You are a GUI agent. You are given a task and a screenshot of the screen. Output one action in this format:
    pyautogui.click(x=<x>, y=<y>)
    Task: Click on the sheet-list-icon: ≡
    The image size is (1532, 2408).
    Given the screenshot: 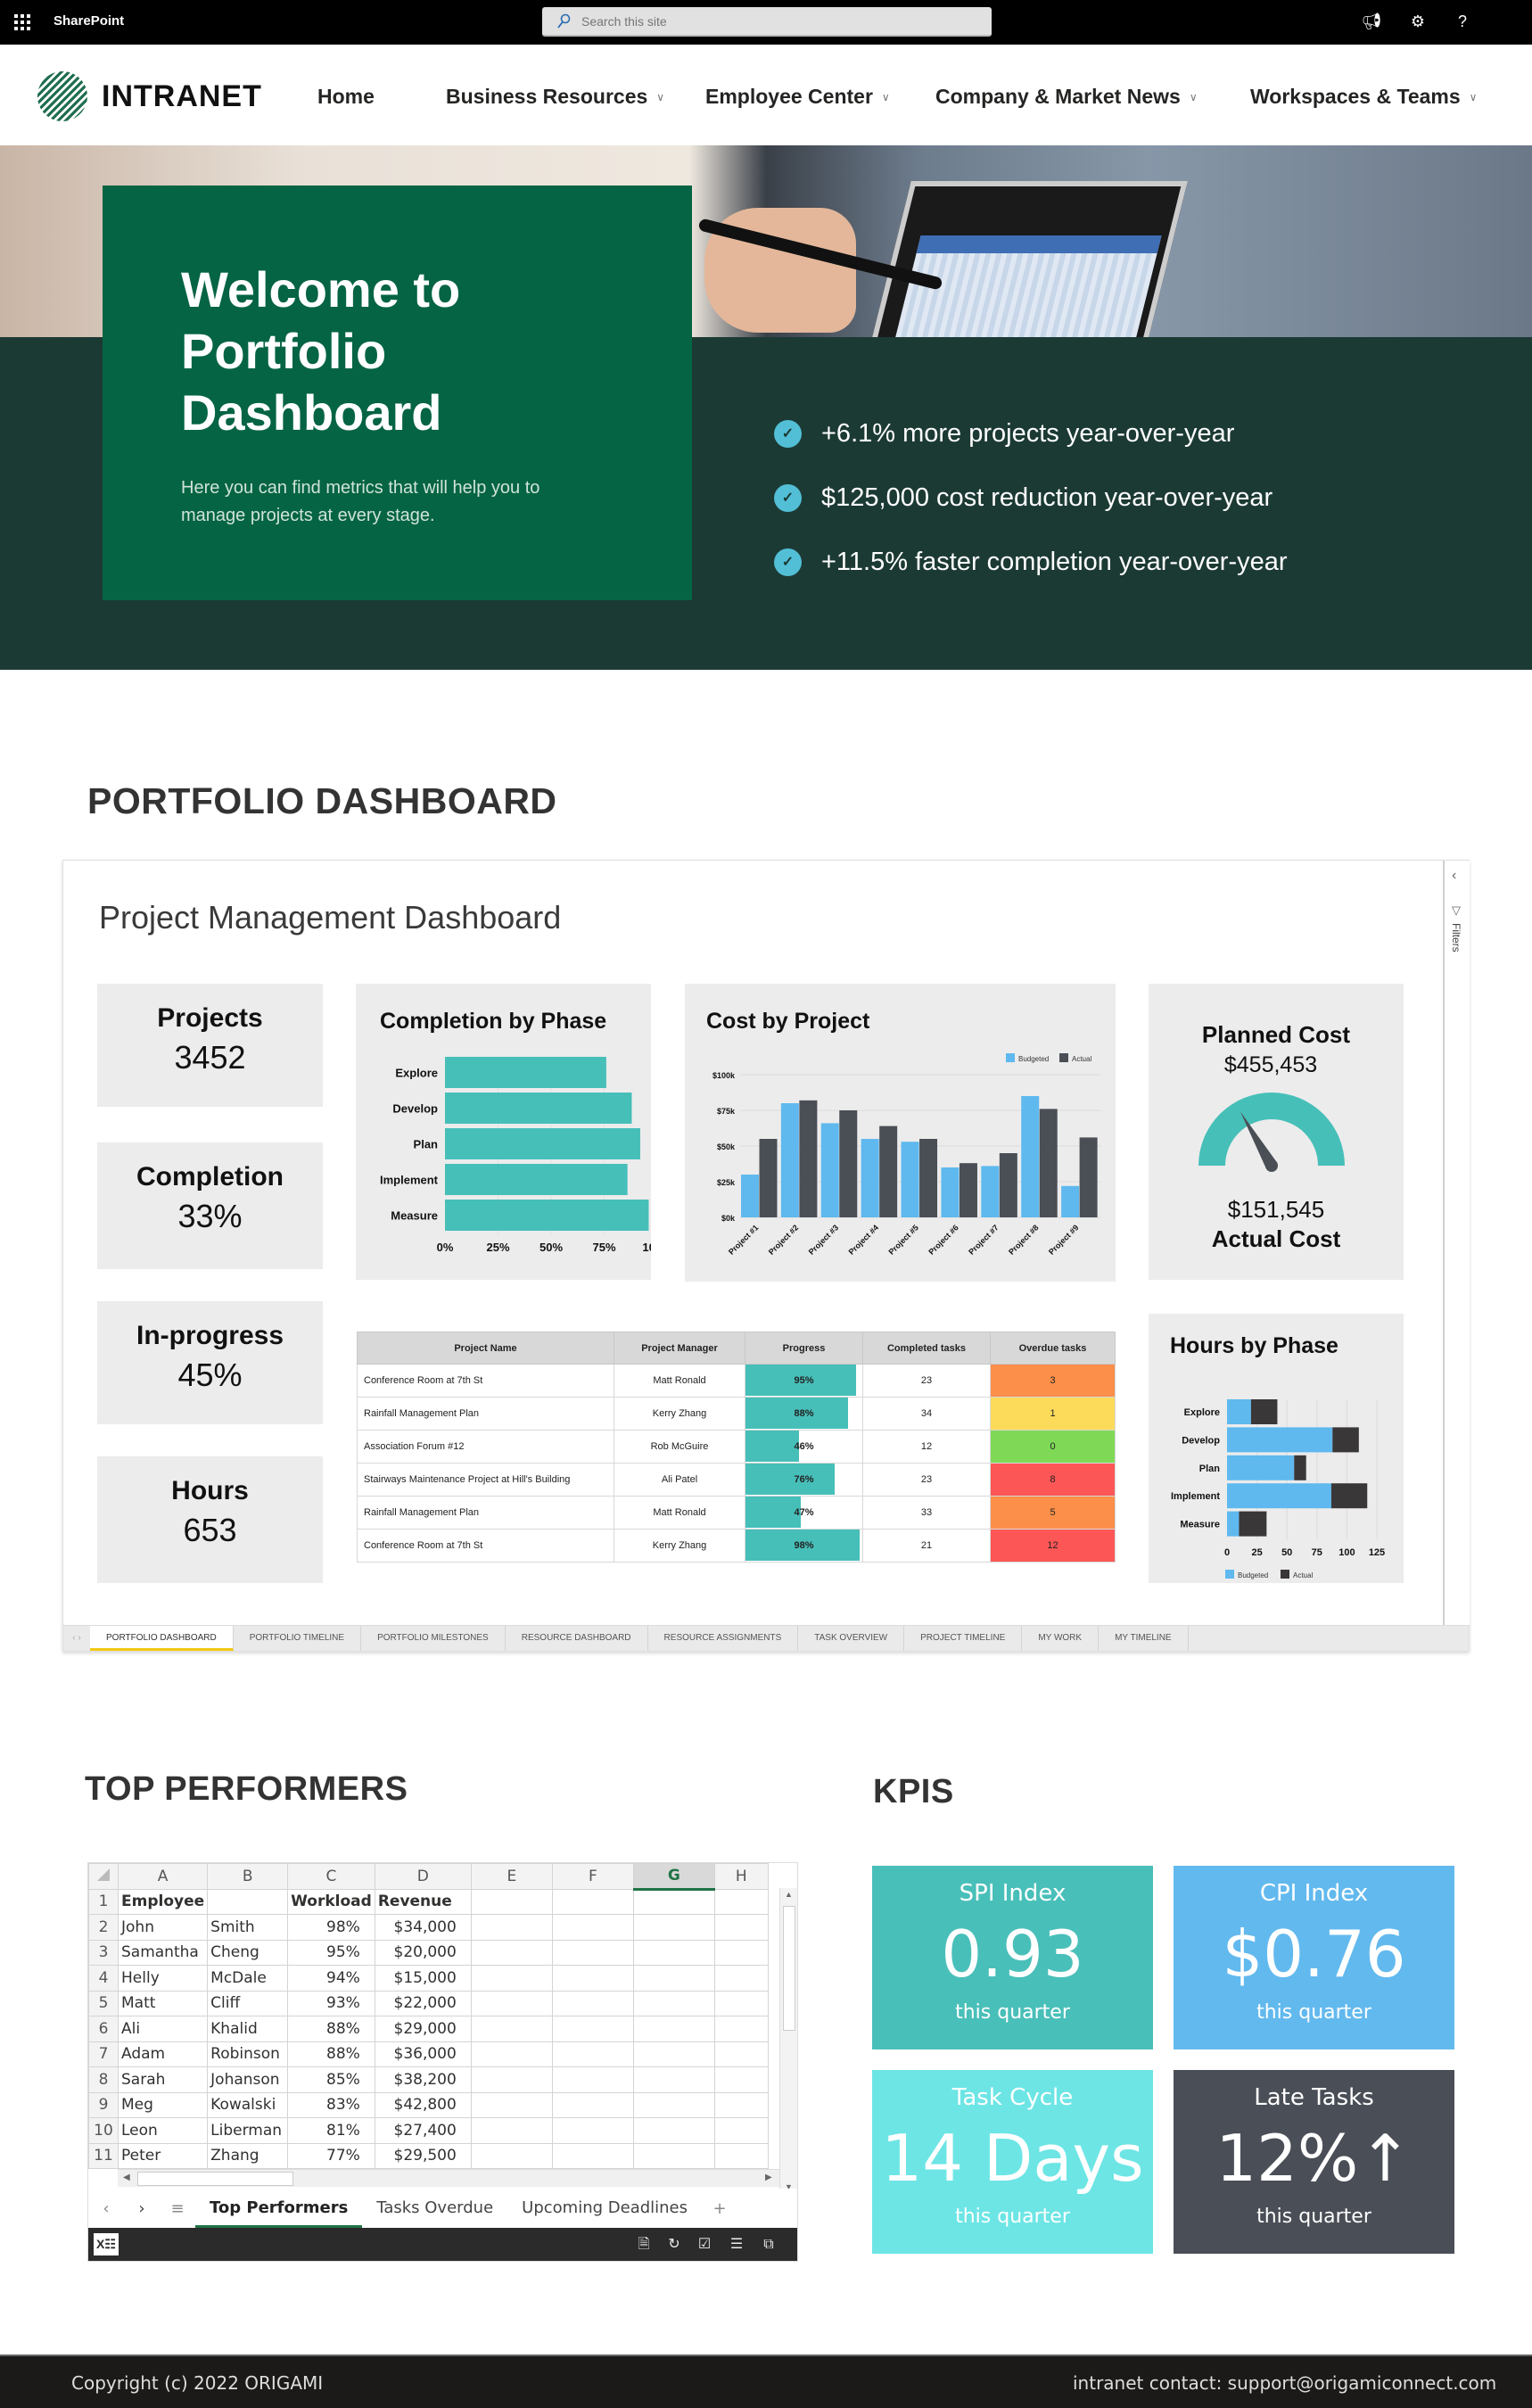 What is the action you would take?
    pyautogui.click(x=177, y=2208)
    